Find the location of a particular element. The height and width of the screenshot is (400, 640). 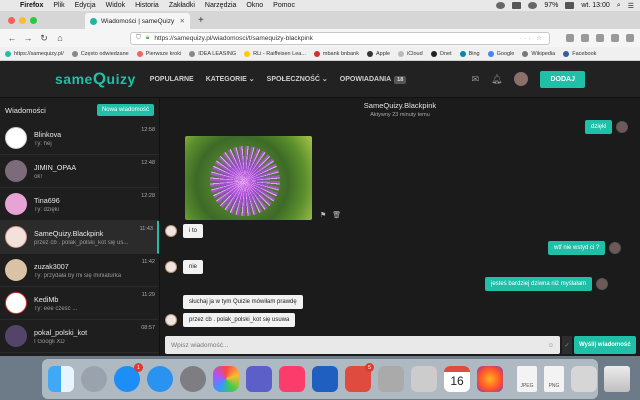

menu-okno: Okno is located at coordinates (254, 5).